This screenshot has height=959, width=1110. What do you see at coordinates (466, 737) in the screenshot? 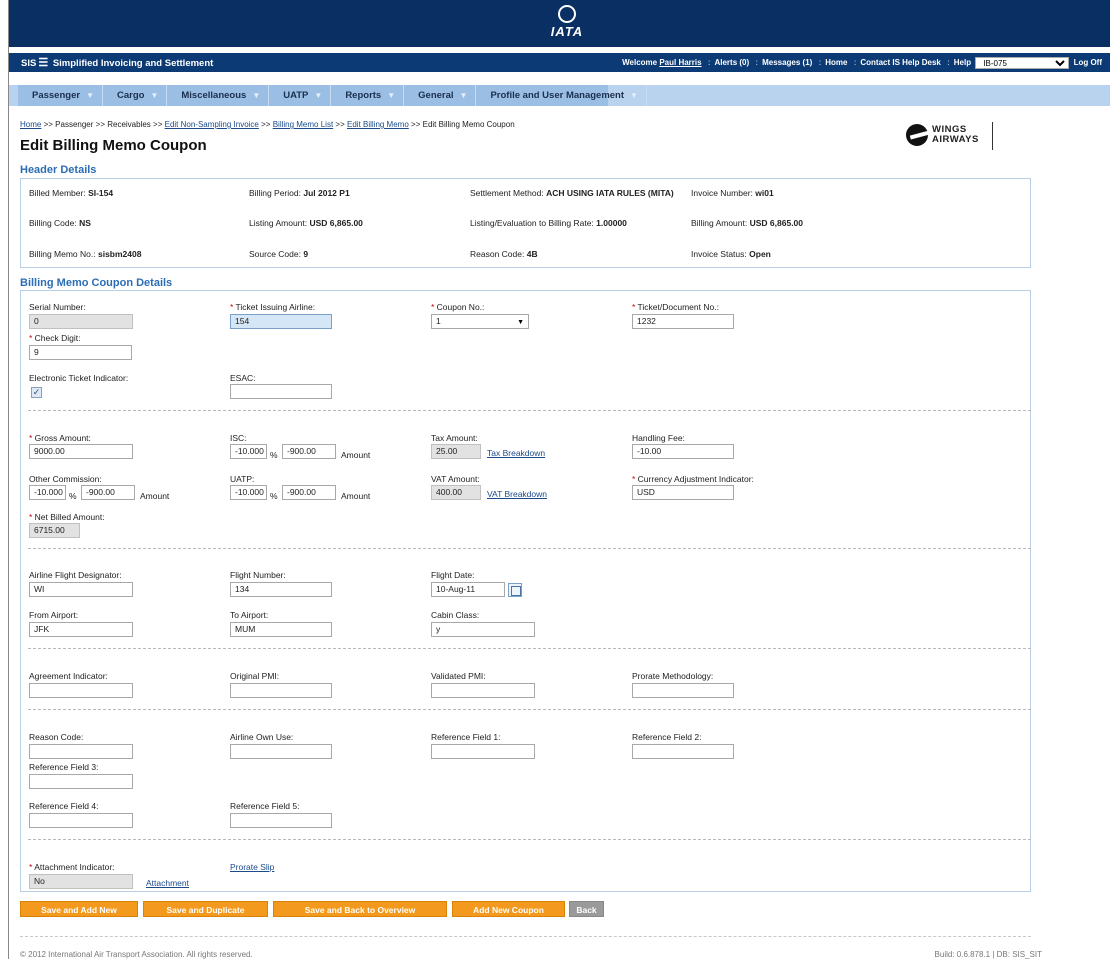
I see `reference-field-1-label: Reference Field 1:` at bounding box center [466, 737].